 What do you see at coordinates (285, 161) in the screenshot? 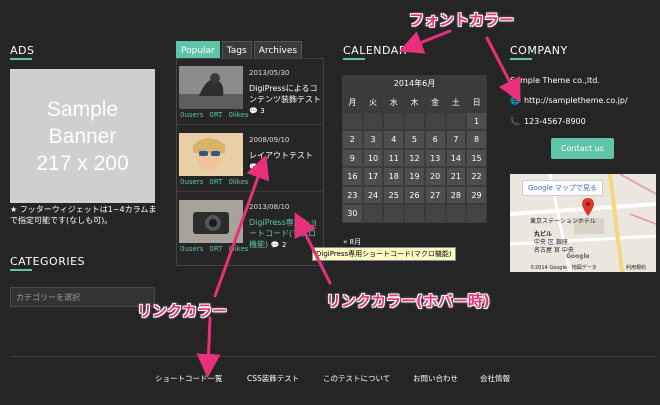
I see `post-title: レイアウトテスト 💬 3` at bounding box center [285, 161].